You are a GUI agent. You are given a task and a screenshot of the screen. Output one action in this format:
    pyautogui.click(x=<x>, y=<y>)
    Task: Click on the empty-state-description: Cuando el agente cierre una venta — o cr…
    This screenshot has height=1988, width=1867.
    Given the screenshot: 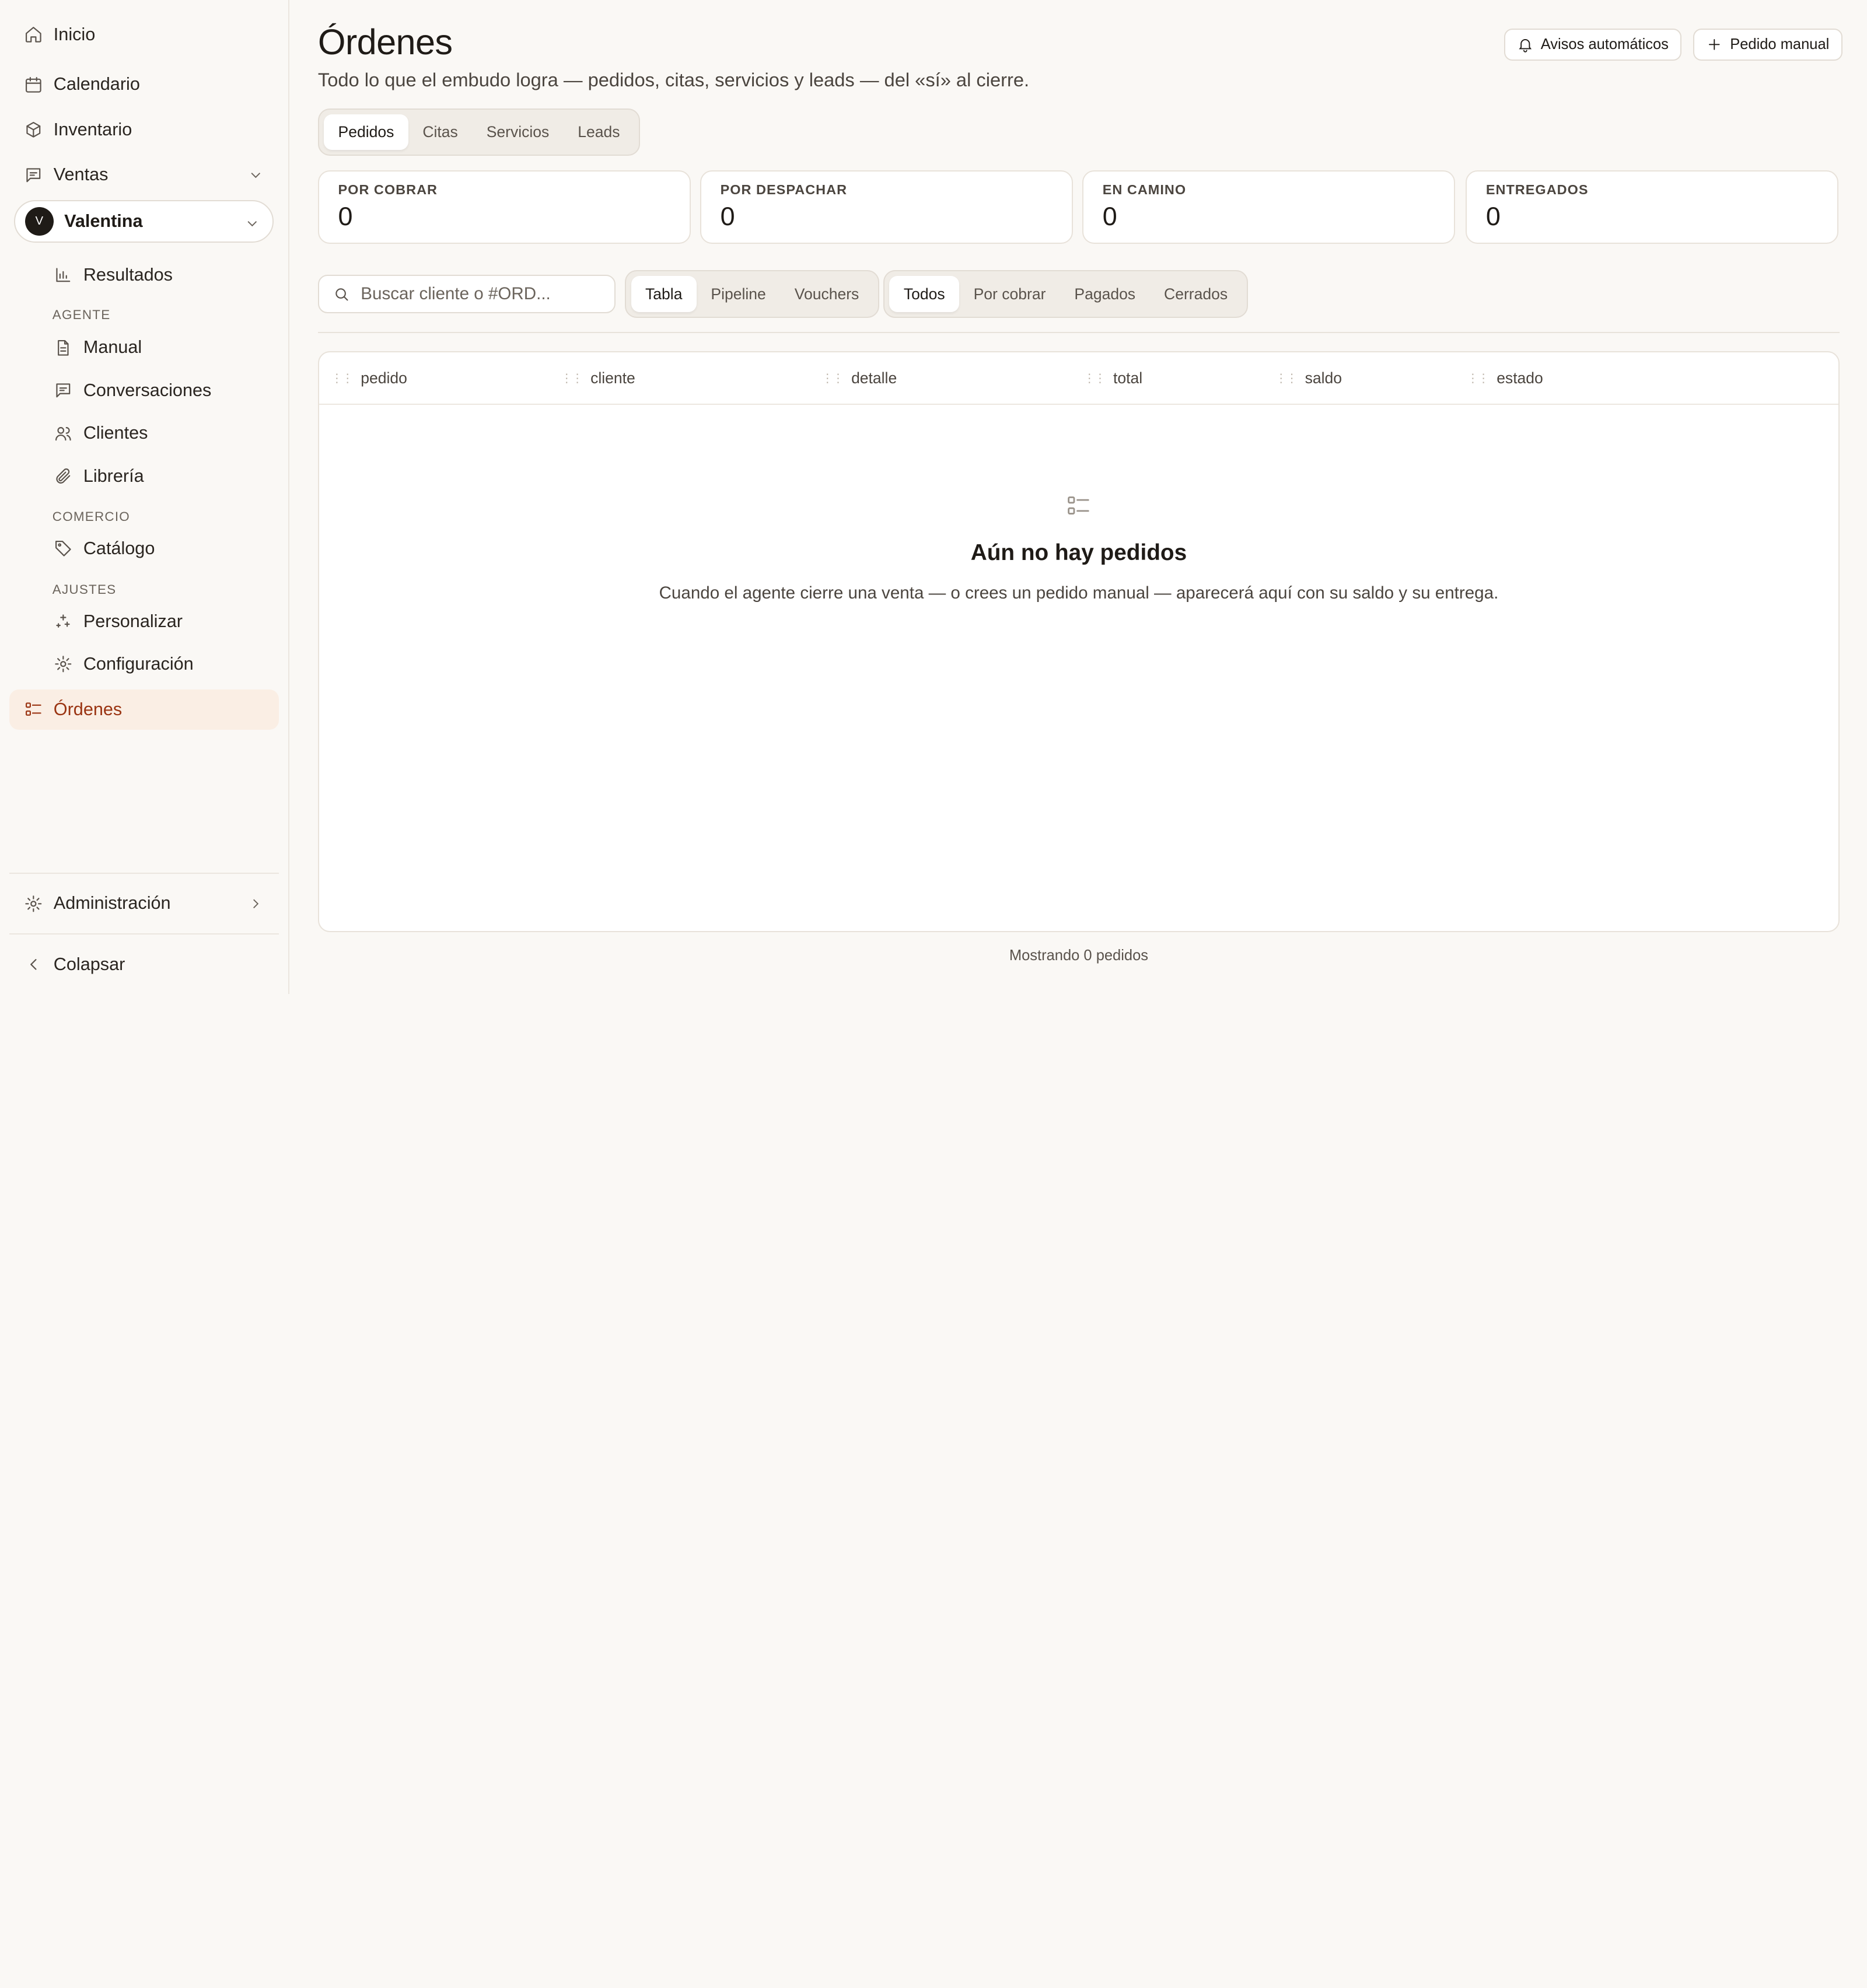 What is the action you would take?
    pyautogui.click(x=1079, y=593)
    